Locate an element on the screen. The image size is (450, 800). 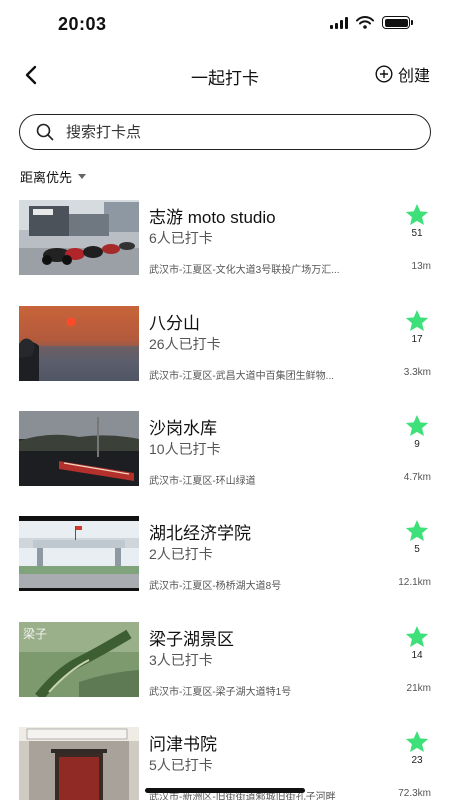
sort-label: 距离优先 is located at coordinates (46, 177).